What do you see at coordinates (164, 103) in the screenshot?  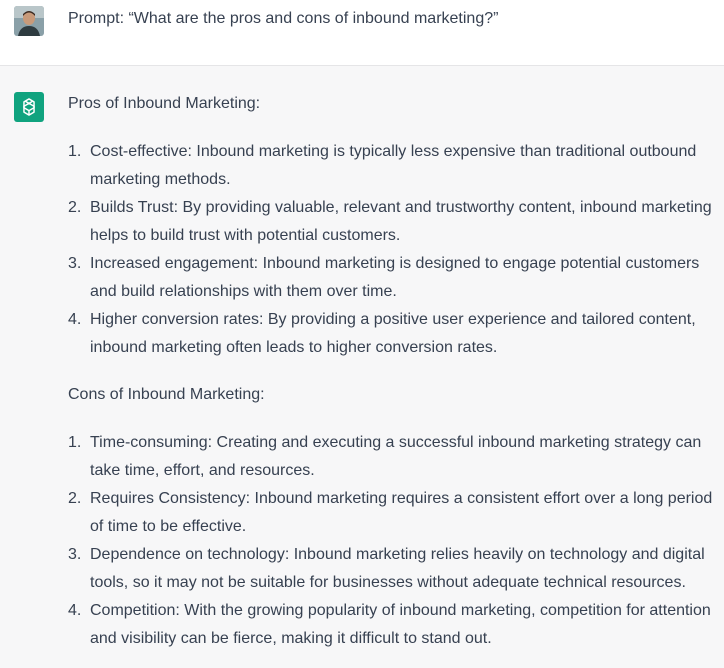 I see `pros-heading: Pros of Inbound Marketing:` at bounding box center [164, 103].